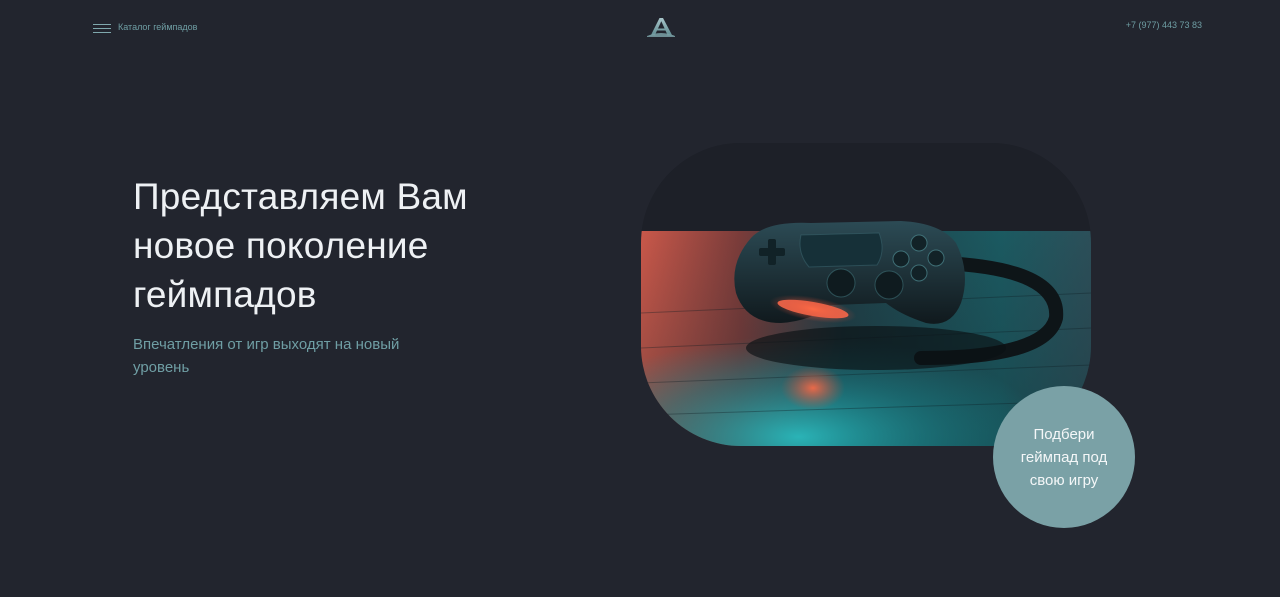 The width and height of the screenshot is (1280, 597). I want to click on catalog-menu-button: Каталог геймпадов, so click(145, 27).